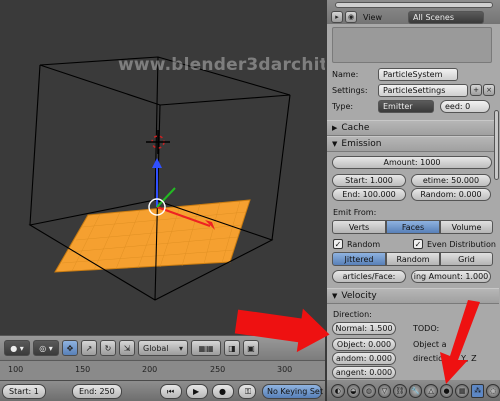 The width and height of the screenshot is (500, 401). Describe the element at coordinates (423, 90) in the screenshot. I see `settings-field: ParticleSettings` at that location.